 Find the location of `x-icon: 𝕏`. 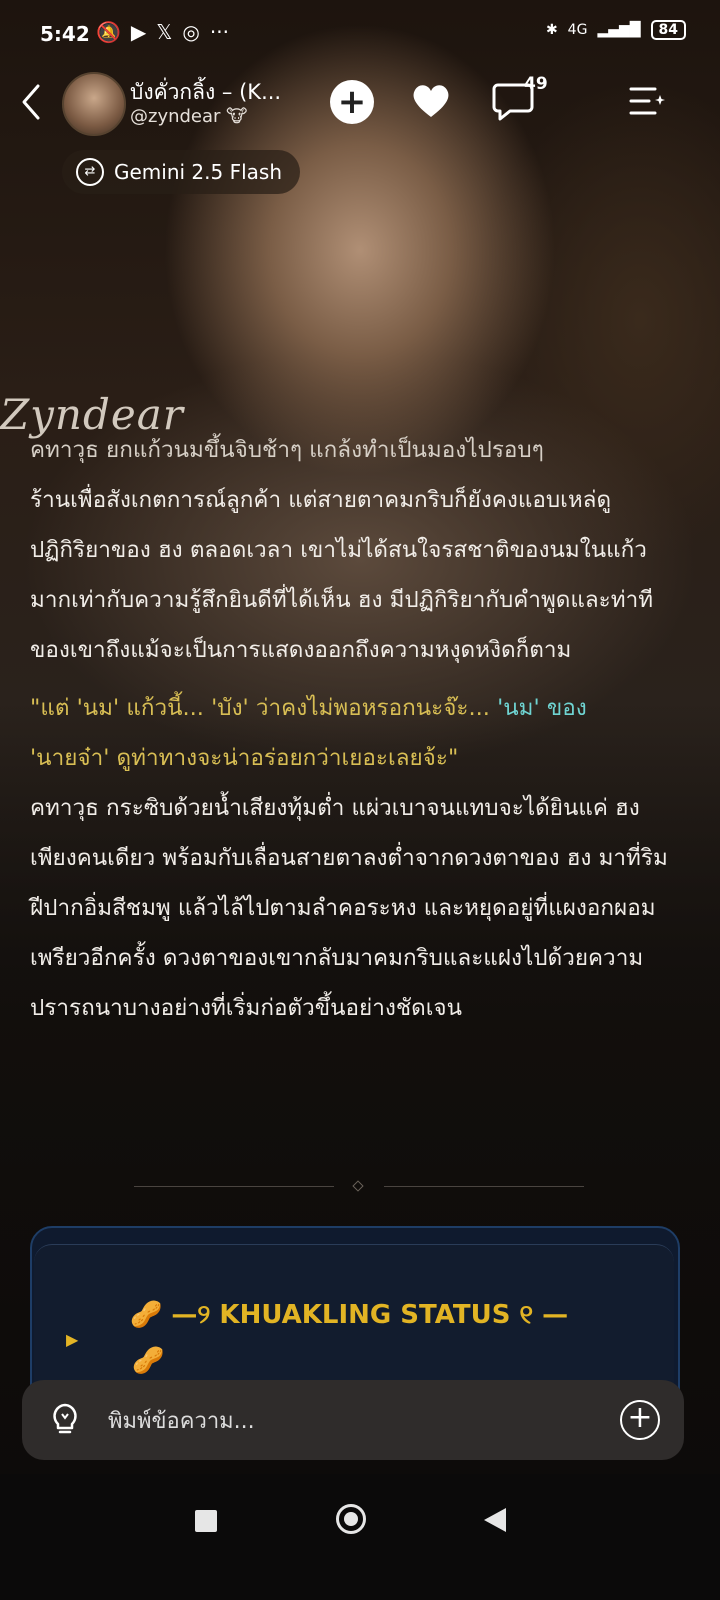

x-icon: 𝕏 is located at coordinates (164, 32).